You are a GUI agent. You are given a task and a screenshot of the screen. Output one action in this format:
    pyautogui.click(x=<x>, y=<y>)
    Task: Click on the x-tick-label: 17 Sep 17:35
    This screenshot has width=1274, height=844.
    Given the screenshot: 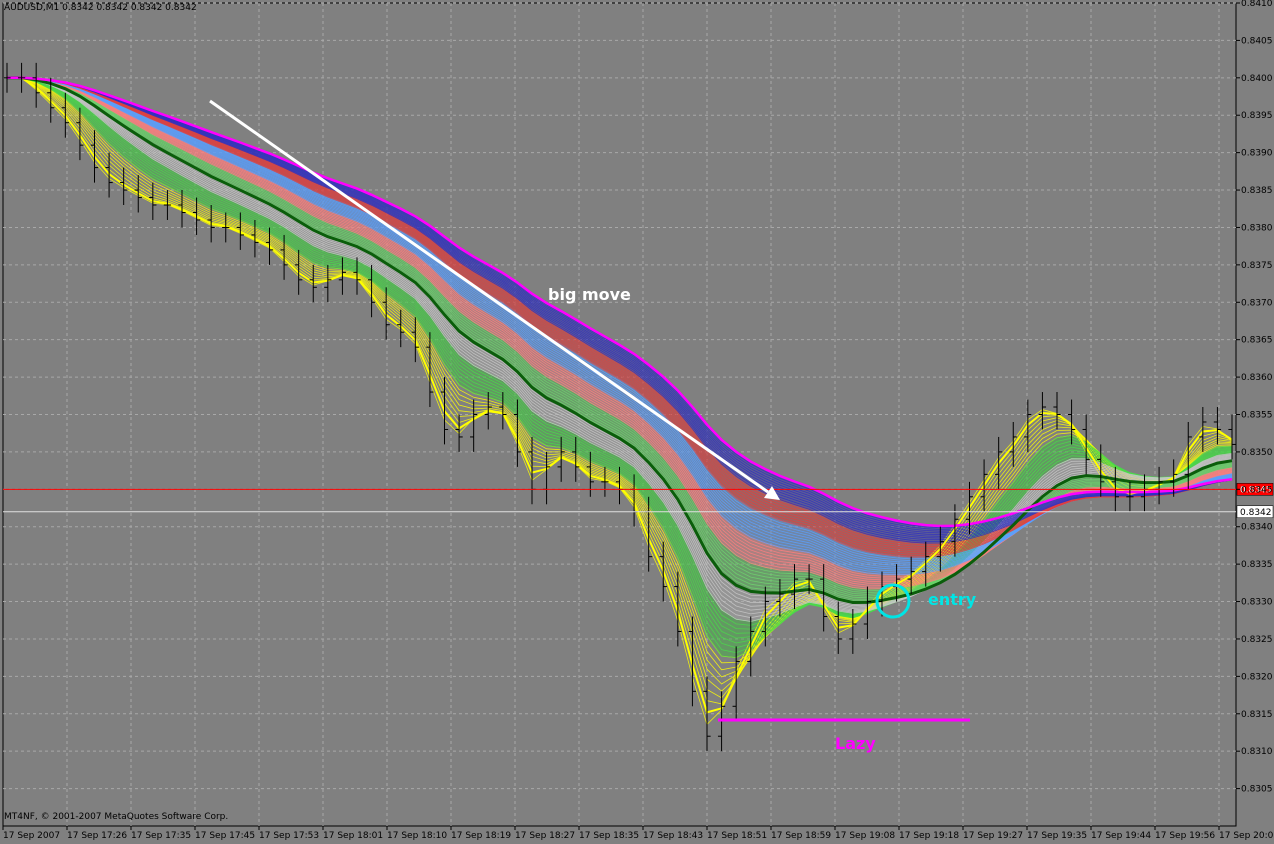 What is the action you would take?
    pyautogui.click(x=161, y=836)
    